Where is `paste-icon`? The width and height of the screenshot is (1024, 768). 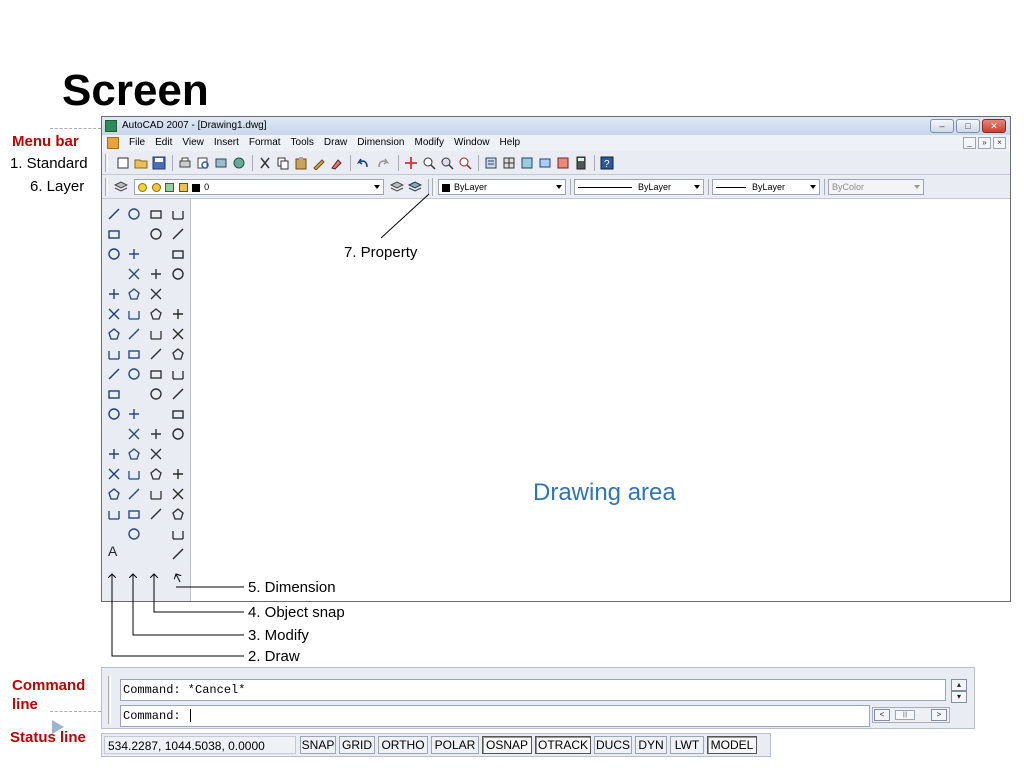
paste-icon is located at coordinates (301, 163).